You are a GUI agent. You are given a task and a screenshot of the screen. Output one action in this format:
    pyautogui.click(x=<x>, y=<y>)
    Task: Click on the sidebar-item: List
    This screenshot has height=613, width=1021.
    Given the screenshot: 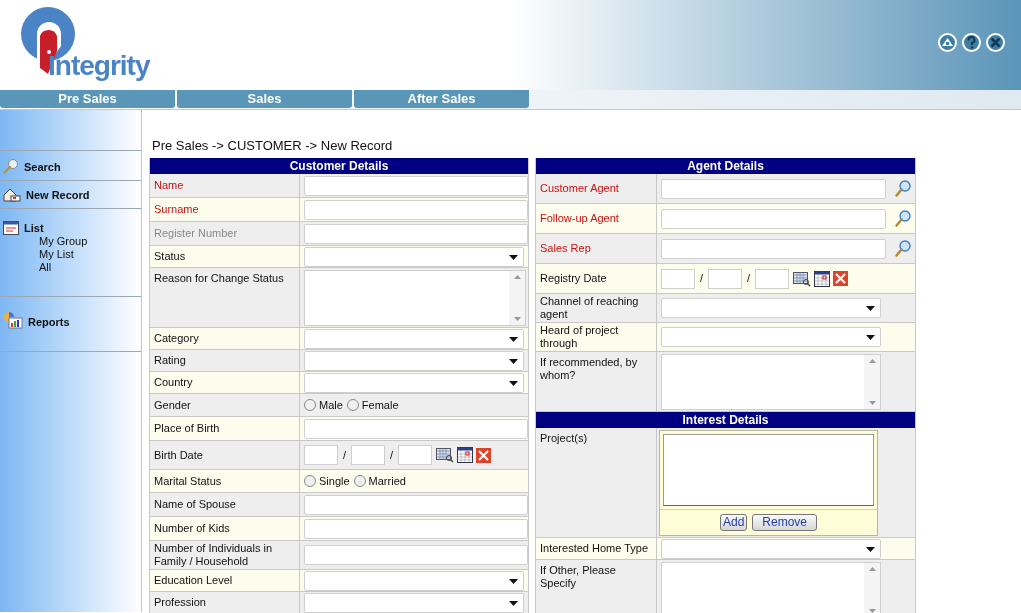 What is the action you would take?
    pyautogui.click(x=70, y=228)
    